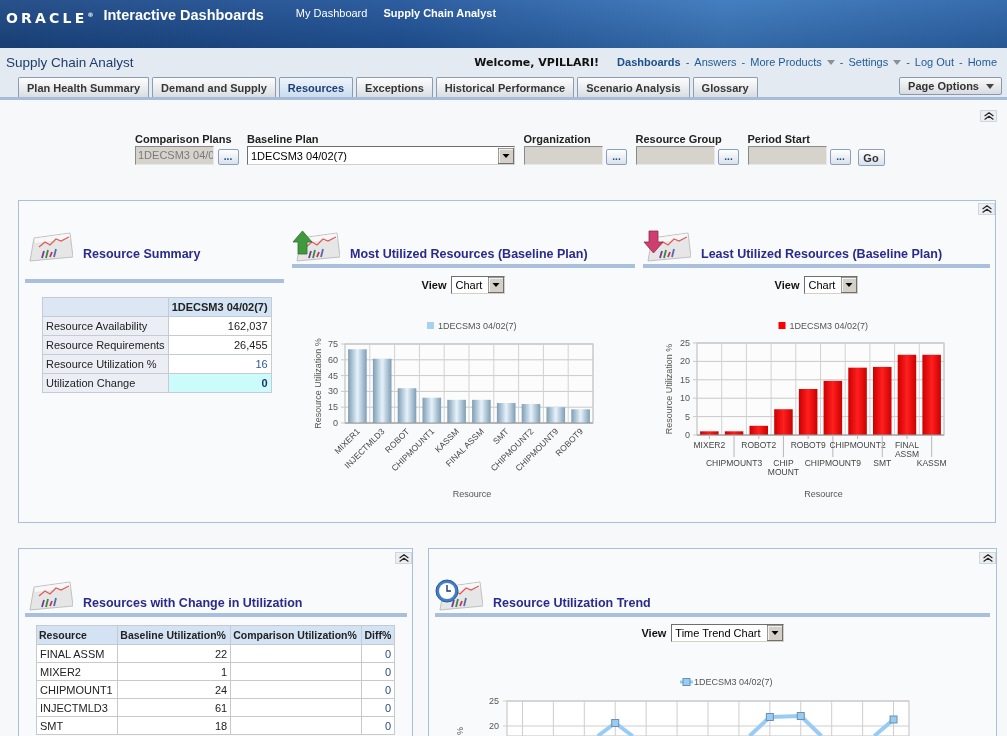 The height and width of the screenshot is (736, 1007). I want to click on field-label: Period Start, so click(779, 139).